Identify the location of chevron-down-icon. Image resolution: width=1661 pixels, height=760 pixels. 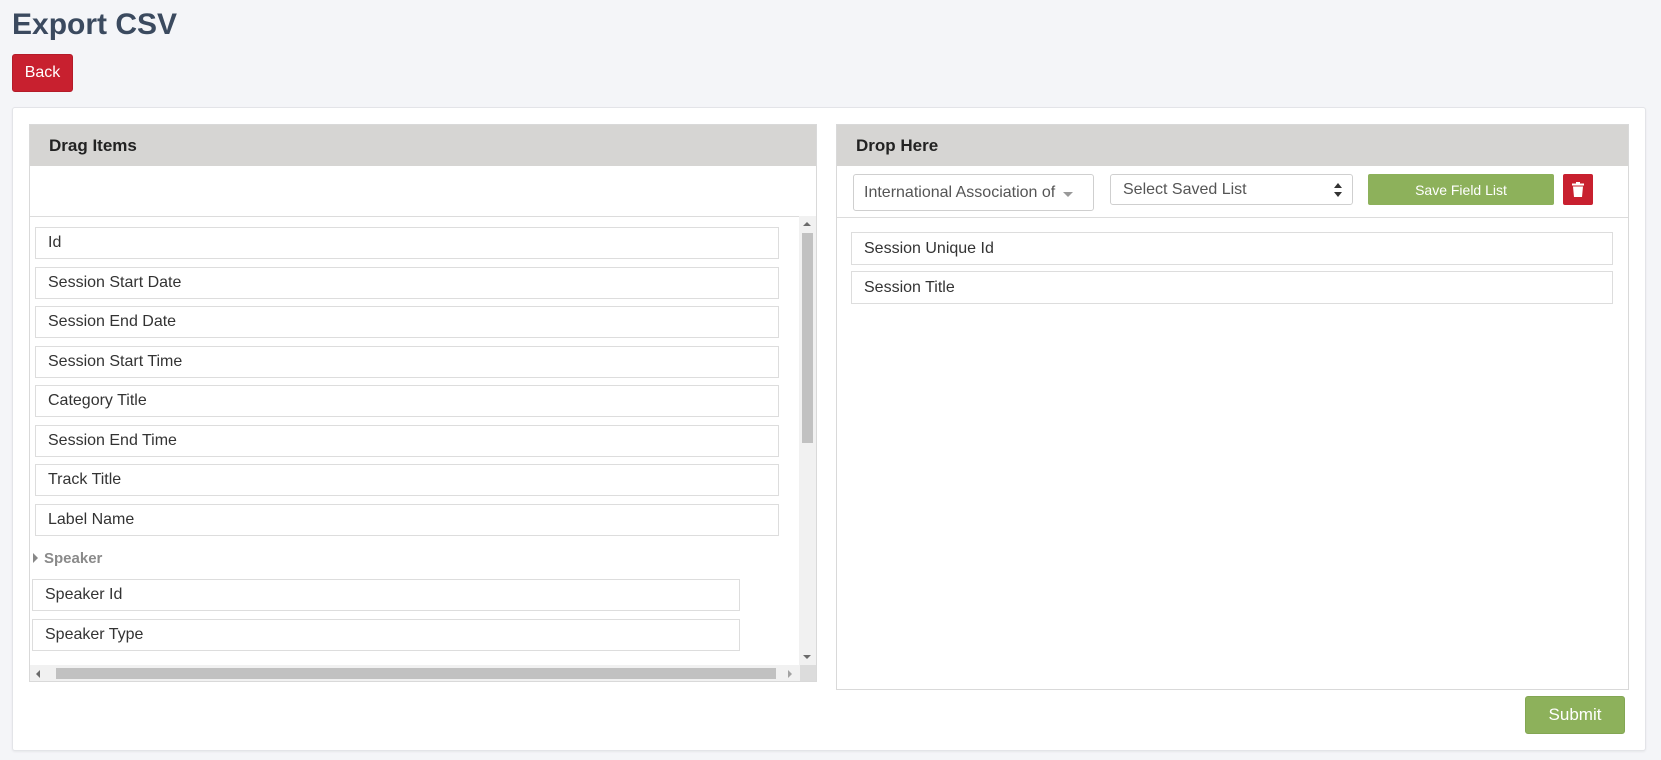
(1068, 194).